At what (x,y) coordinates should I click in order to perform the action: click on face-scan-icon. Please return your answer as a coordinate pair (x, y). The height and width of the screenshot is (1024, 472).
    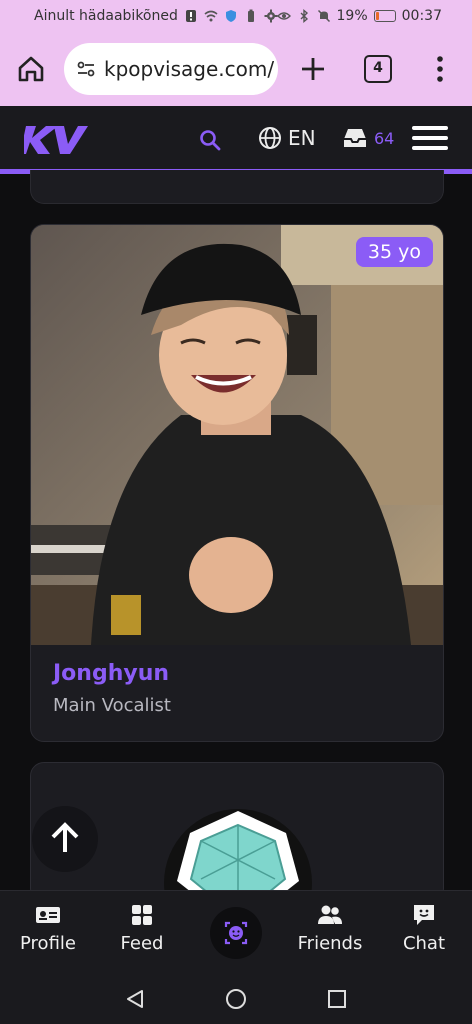
    Looking at the image, I should click on (236, 933).